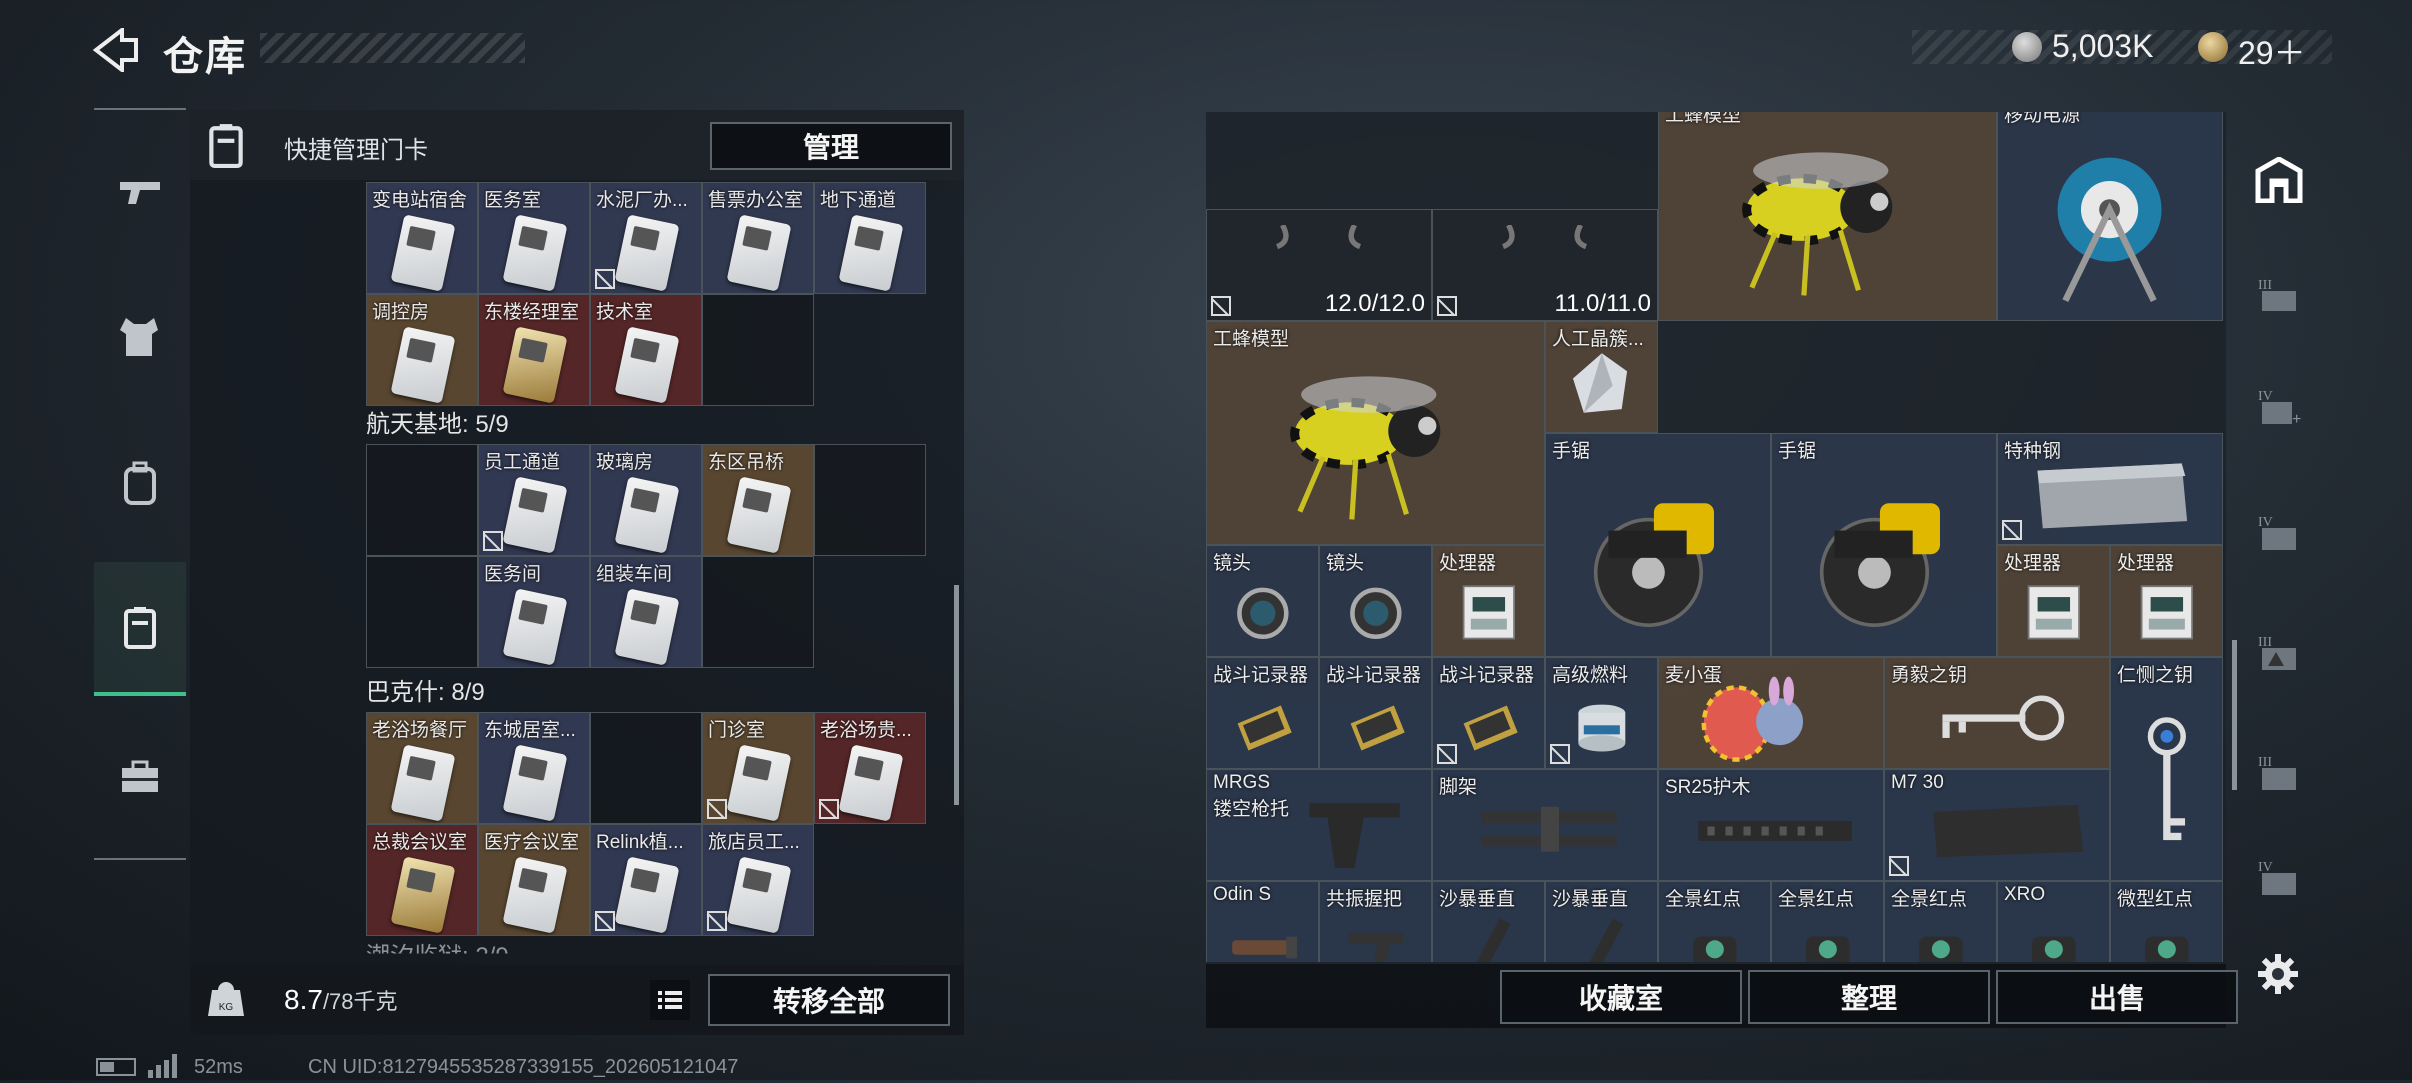  Describe the element at coordinates (2166, 921) in the screenshot. I see `warehouse-item: 微型红点` at that location.